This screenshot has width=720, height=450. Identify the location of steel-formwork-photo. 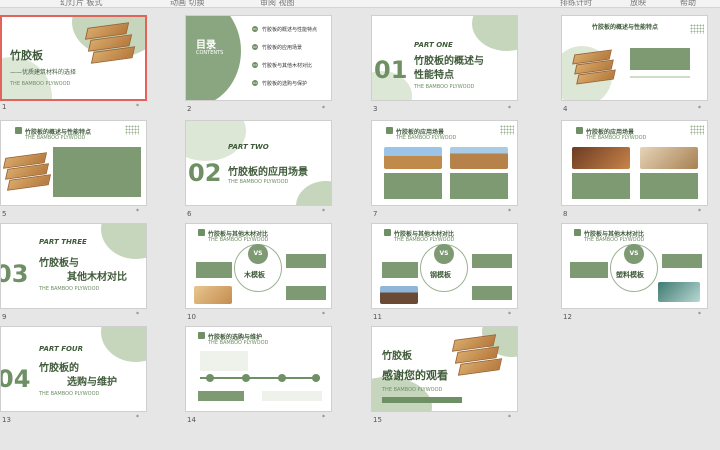
(399, 295).